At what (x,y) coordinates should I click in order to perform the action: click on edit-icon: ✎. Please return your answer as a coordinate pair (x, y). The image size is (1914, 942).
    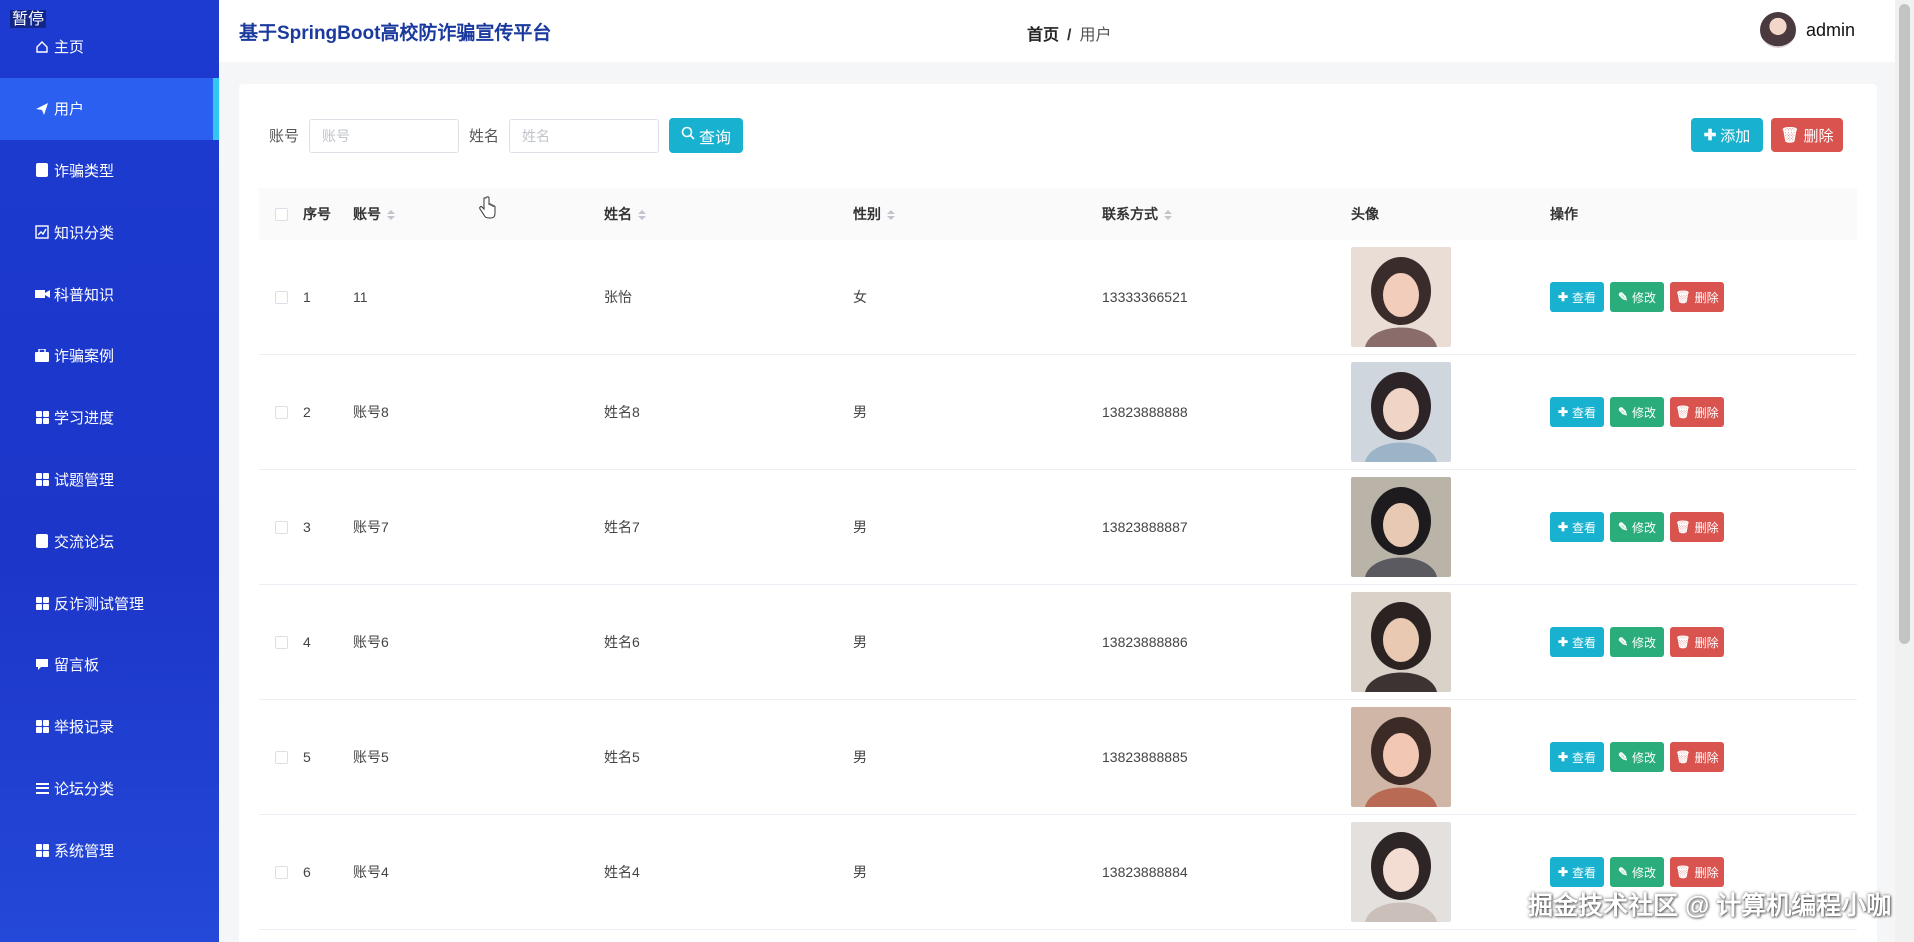
    Looking at the image, I should click on (1623, 872).